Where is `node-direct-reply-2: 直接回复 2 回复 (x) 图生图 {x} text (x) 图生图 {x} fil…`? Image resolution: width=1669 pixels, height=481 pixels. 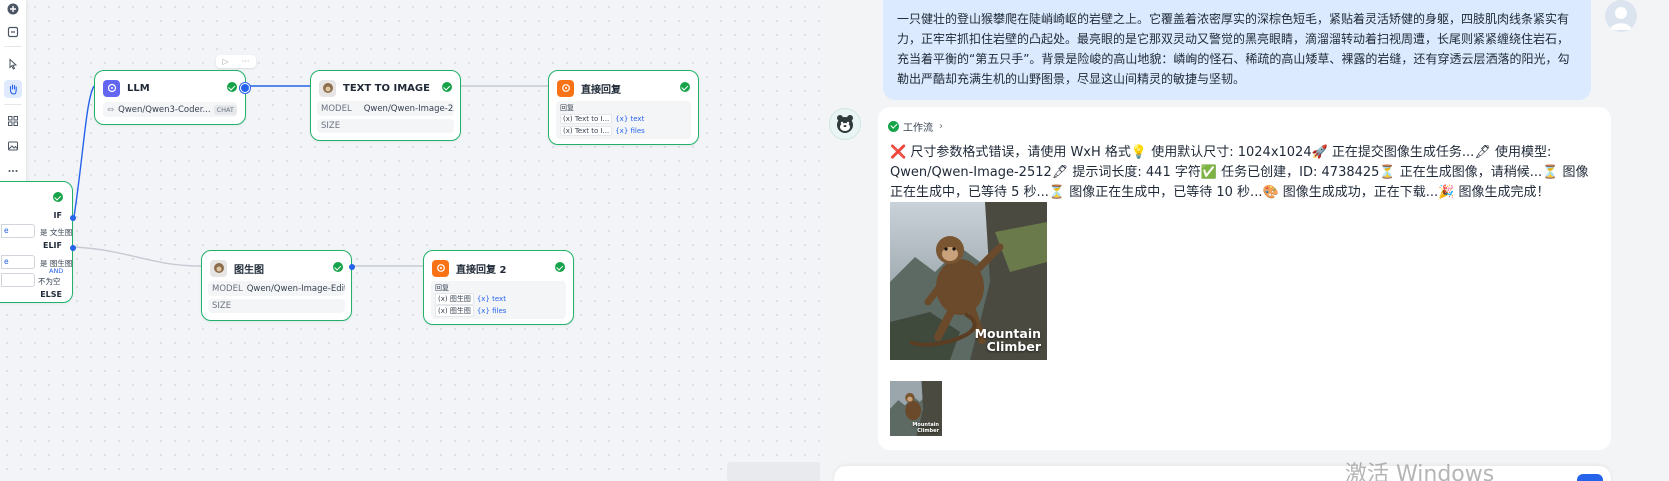
node-direct-reply-2: 直接回复 2 回复 (x) 图生图 {x} text (x) 图生图 {x} fil… is located at coordinates (498, 287).